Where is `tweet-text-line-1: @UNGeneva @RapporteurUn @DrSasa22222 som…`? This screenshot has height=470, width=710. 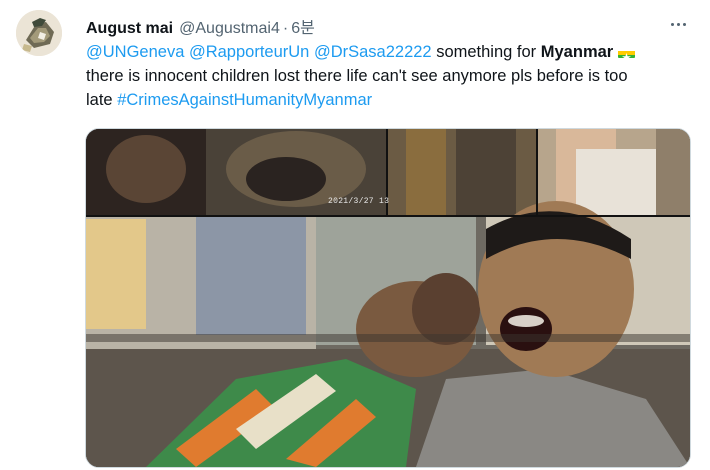 tweet-text-line-1: @UNGeneva @RapporteurUn @DrSasa22222 som… is located at coordinates (391, 52).